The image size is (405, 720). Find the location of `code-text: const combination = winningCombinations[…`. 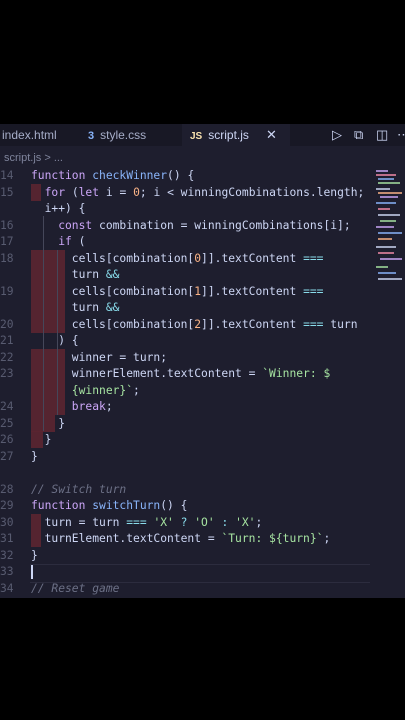

code-text: const combination = winningCombinations[… is located at coordinates (191, 226).